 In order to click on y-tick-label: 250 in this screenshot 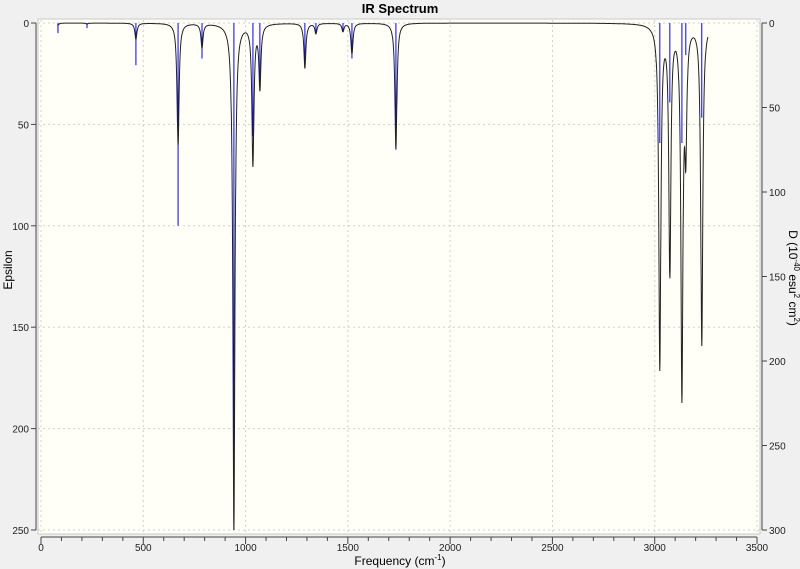, I will do `click(20, 531)`.